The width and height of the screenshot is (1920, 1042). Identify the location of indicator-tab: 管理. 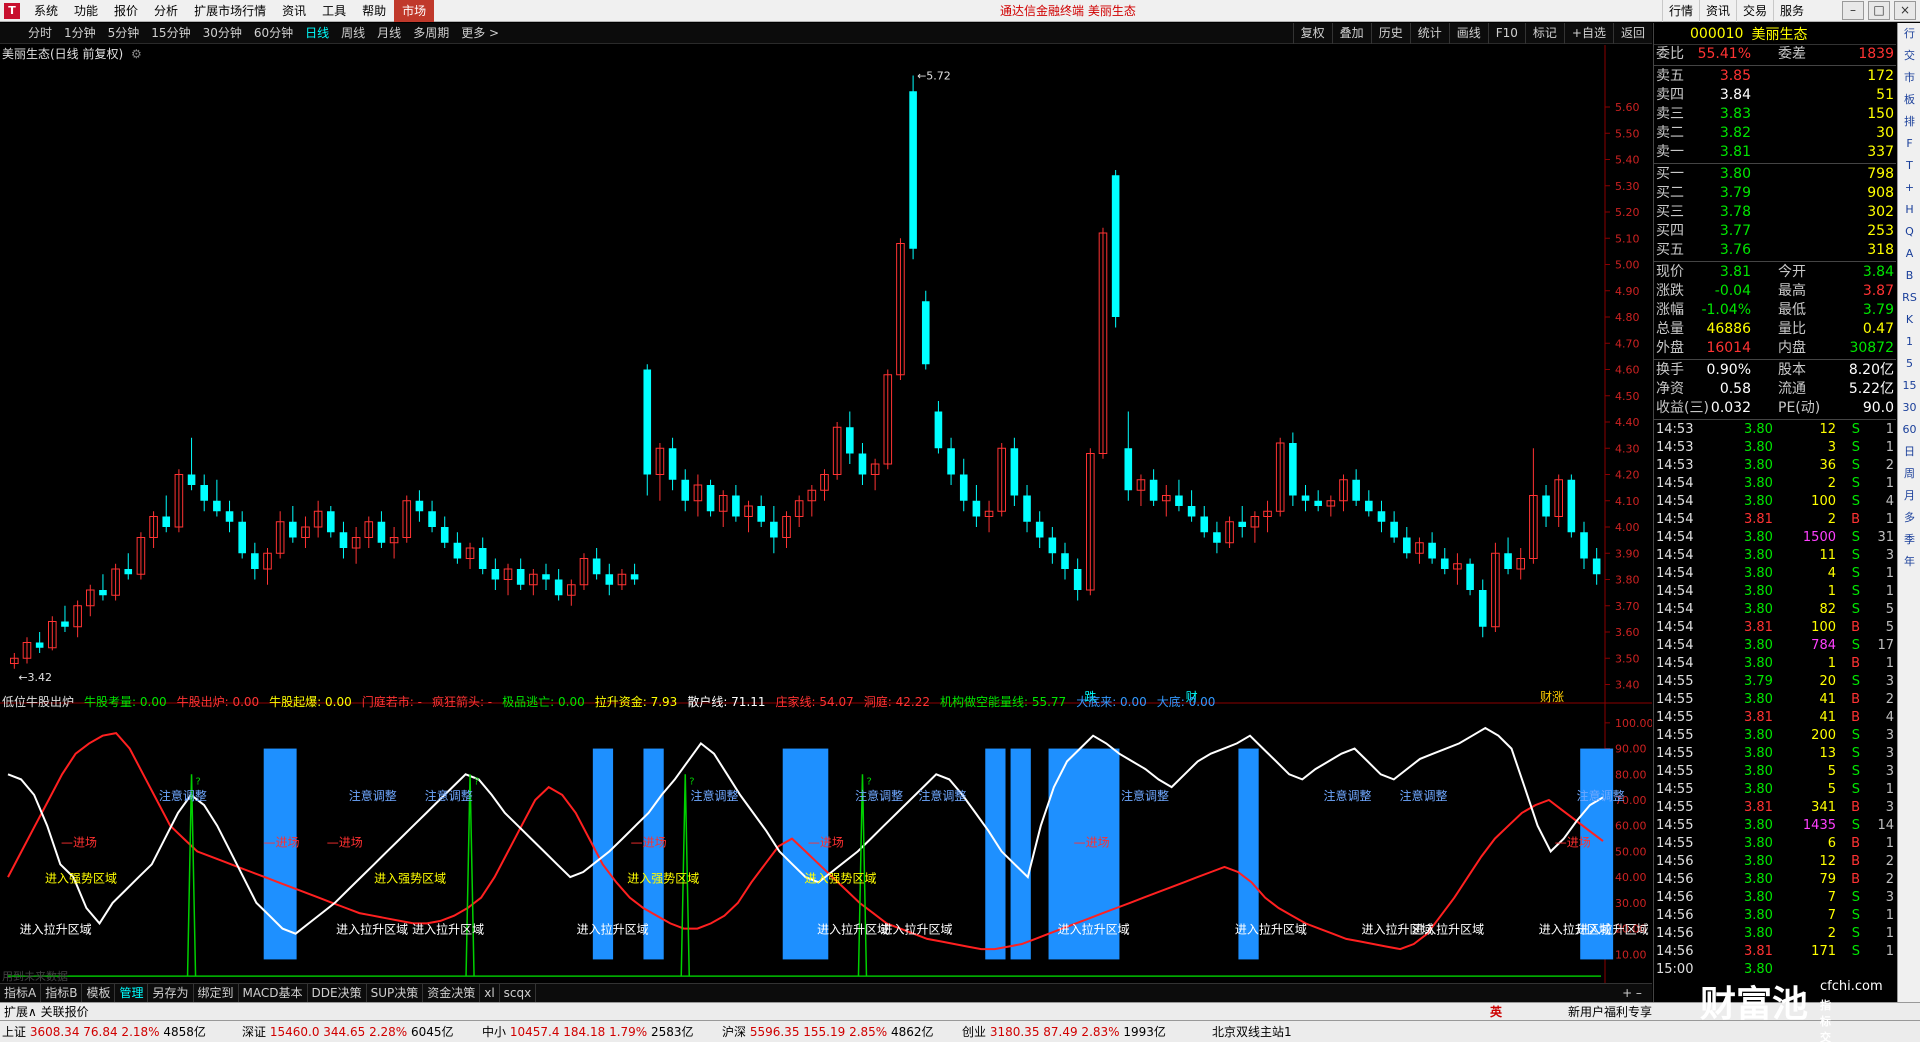
(132, 993).